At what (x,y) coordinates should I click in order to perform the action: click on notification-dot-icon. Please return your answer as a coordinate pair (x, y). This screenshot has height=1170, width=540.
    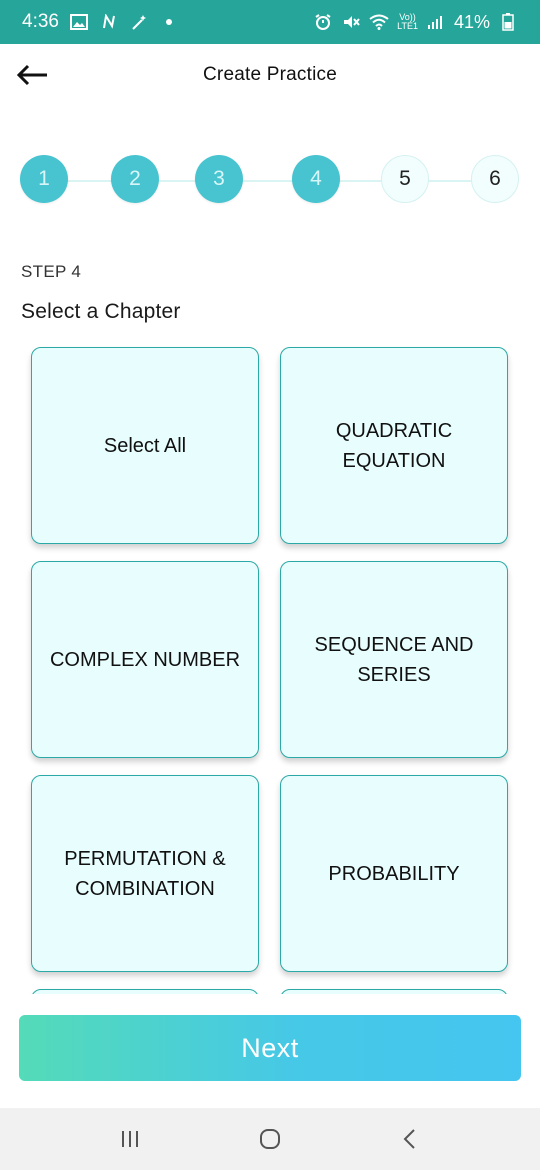
    Looking at the image, I should click on (169, 22).